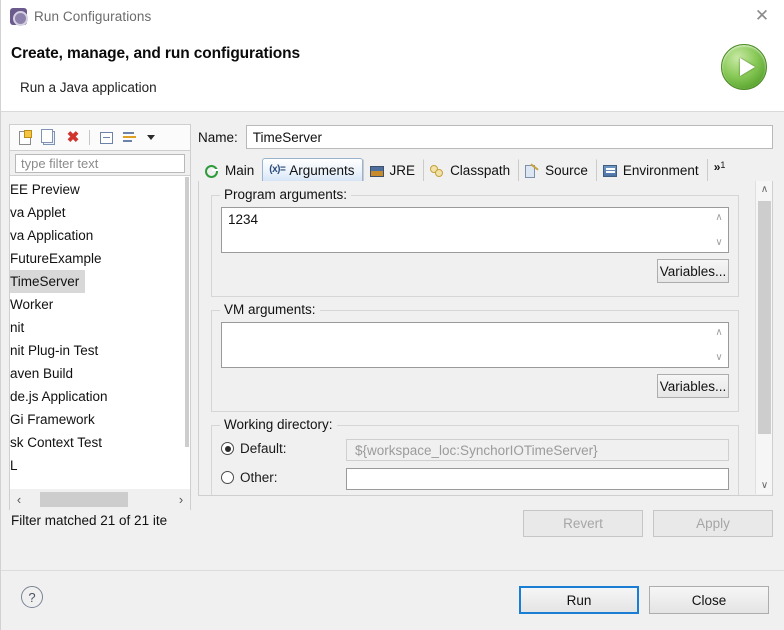 Image resolution: width=784 pixels, height=630 pixels. What do you see at coordinates (719, 230) in the screenshot?
I see `program-arguments-scroll: ∧ ∨` at bounding box center [719, 230].